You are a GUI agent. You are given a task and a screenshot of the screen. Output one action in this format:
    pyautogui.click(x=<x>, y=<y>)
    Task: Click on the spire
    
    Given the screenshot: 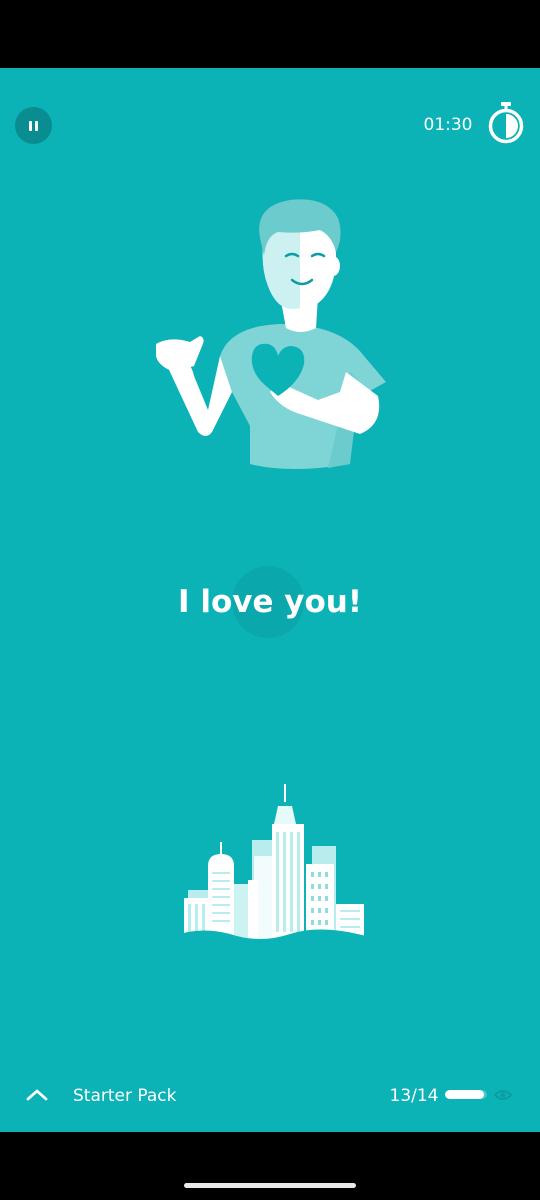 What is the action you would take?
    pyautogui.click(x=221, y=849)
    